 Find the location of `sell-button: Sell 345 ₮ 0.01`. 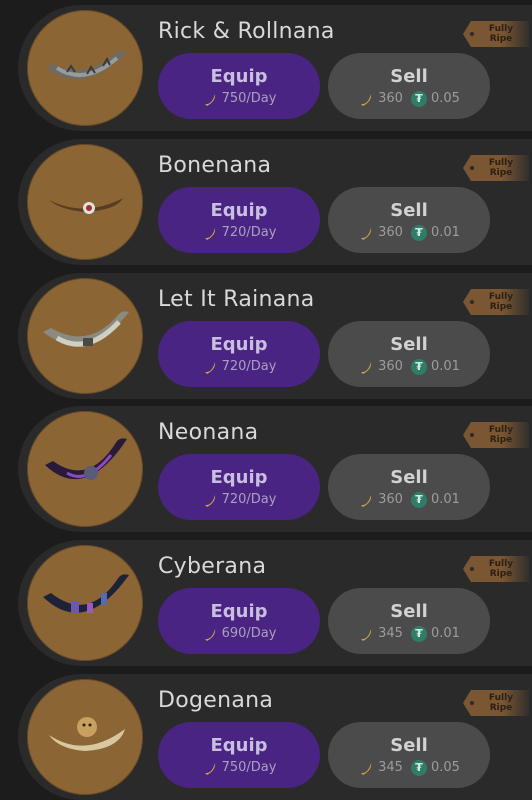

sell-button: Sell 345 ₮ 0.01 is located at coordinates (409, 621).